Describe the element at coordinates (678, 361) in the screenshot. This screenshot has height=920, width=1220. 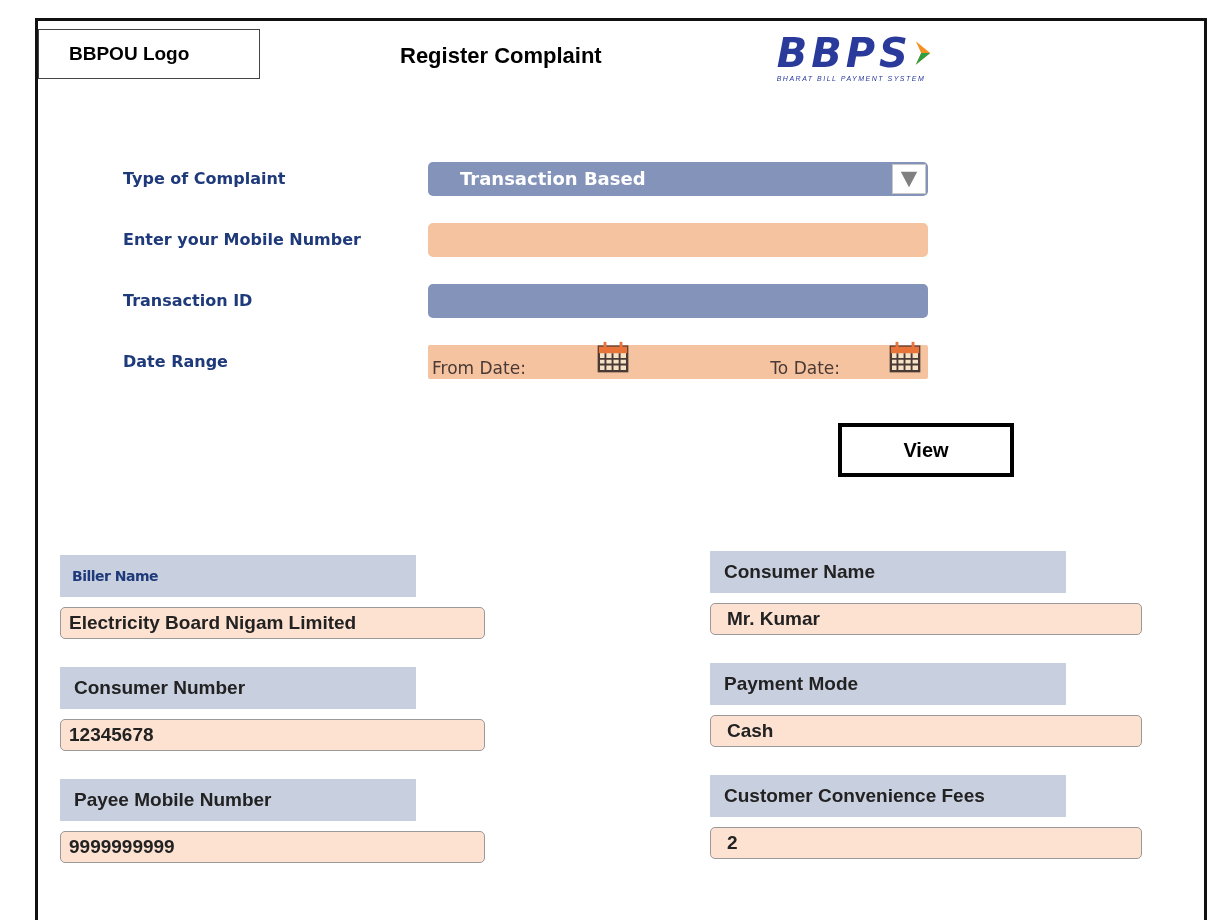
I see `date-range-field: From Date: To Date:` at that location.